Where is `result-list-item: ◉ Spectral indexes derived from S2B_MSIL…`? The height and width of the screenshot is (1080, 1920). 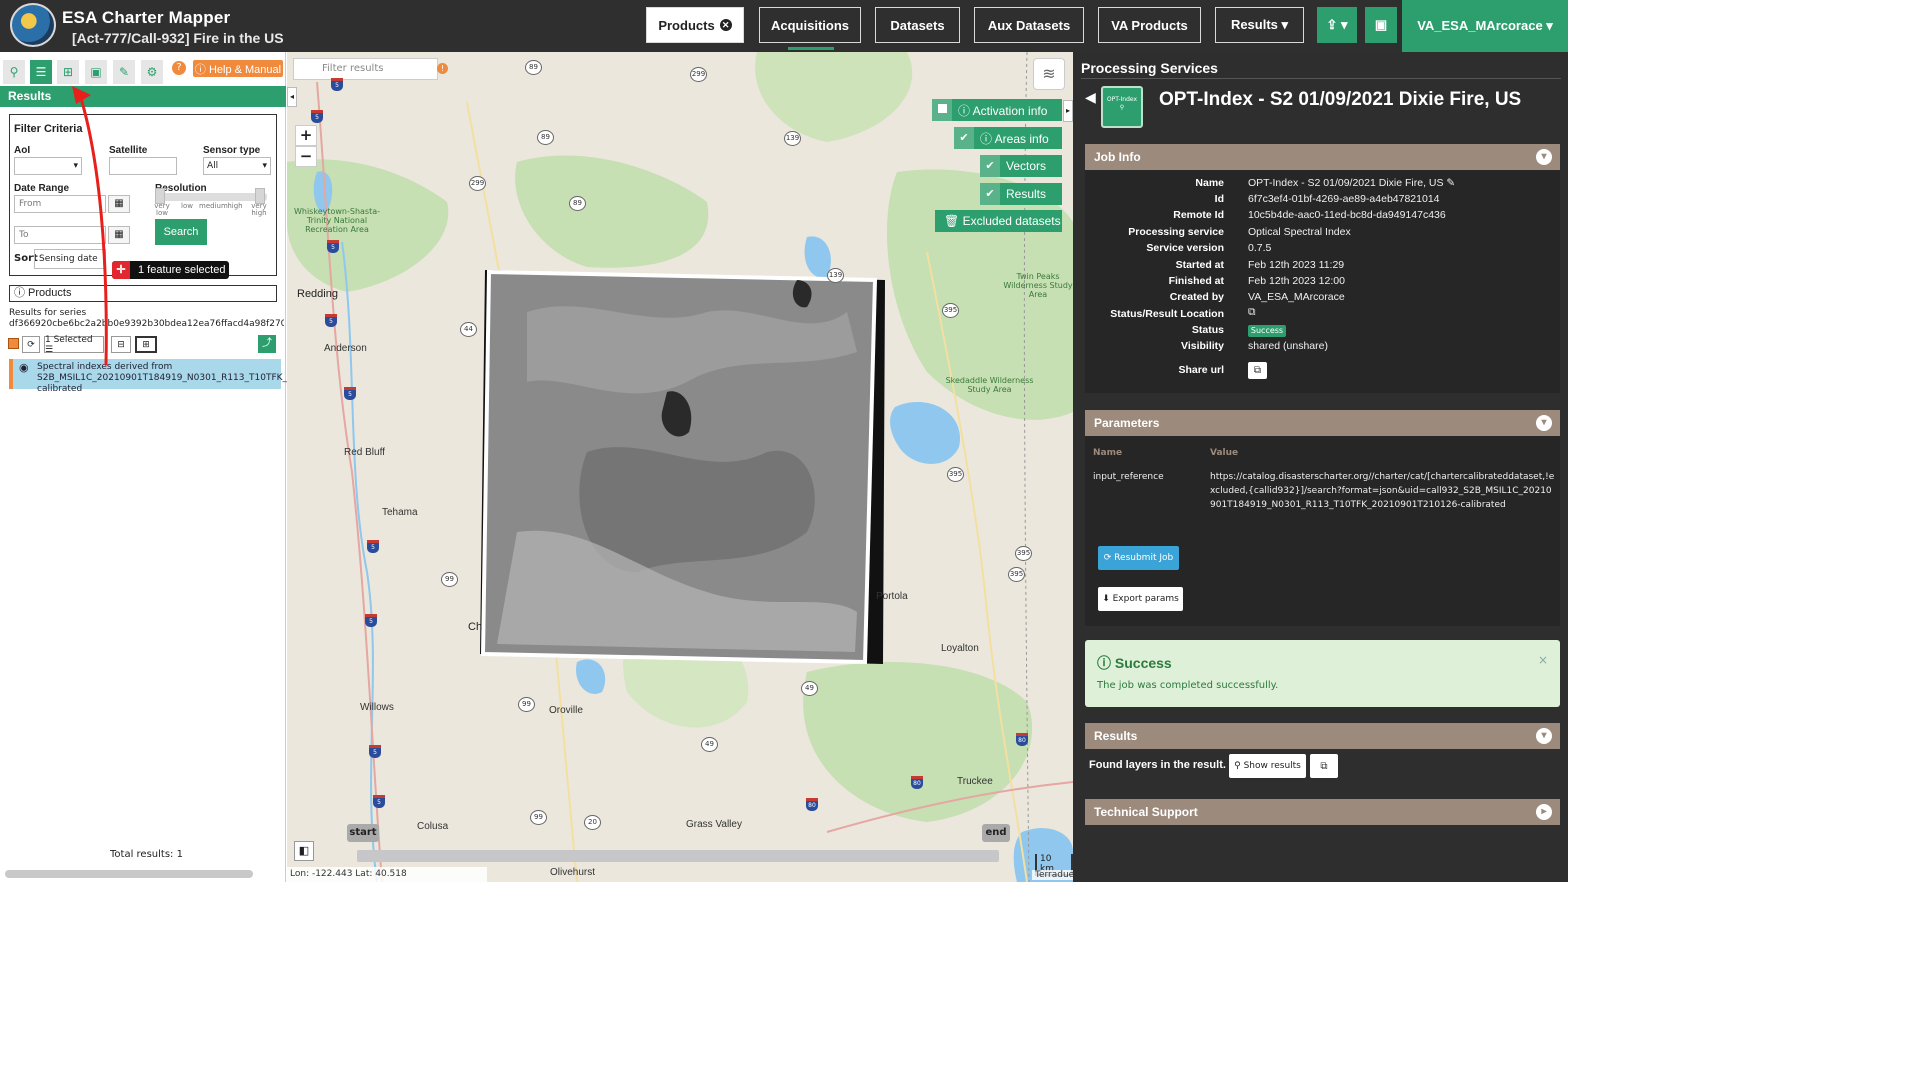 result-list-item: ◉ Spectral indexes derived from S2B_MSIL… is located at coordinates (192, 376).